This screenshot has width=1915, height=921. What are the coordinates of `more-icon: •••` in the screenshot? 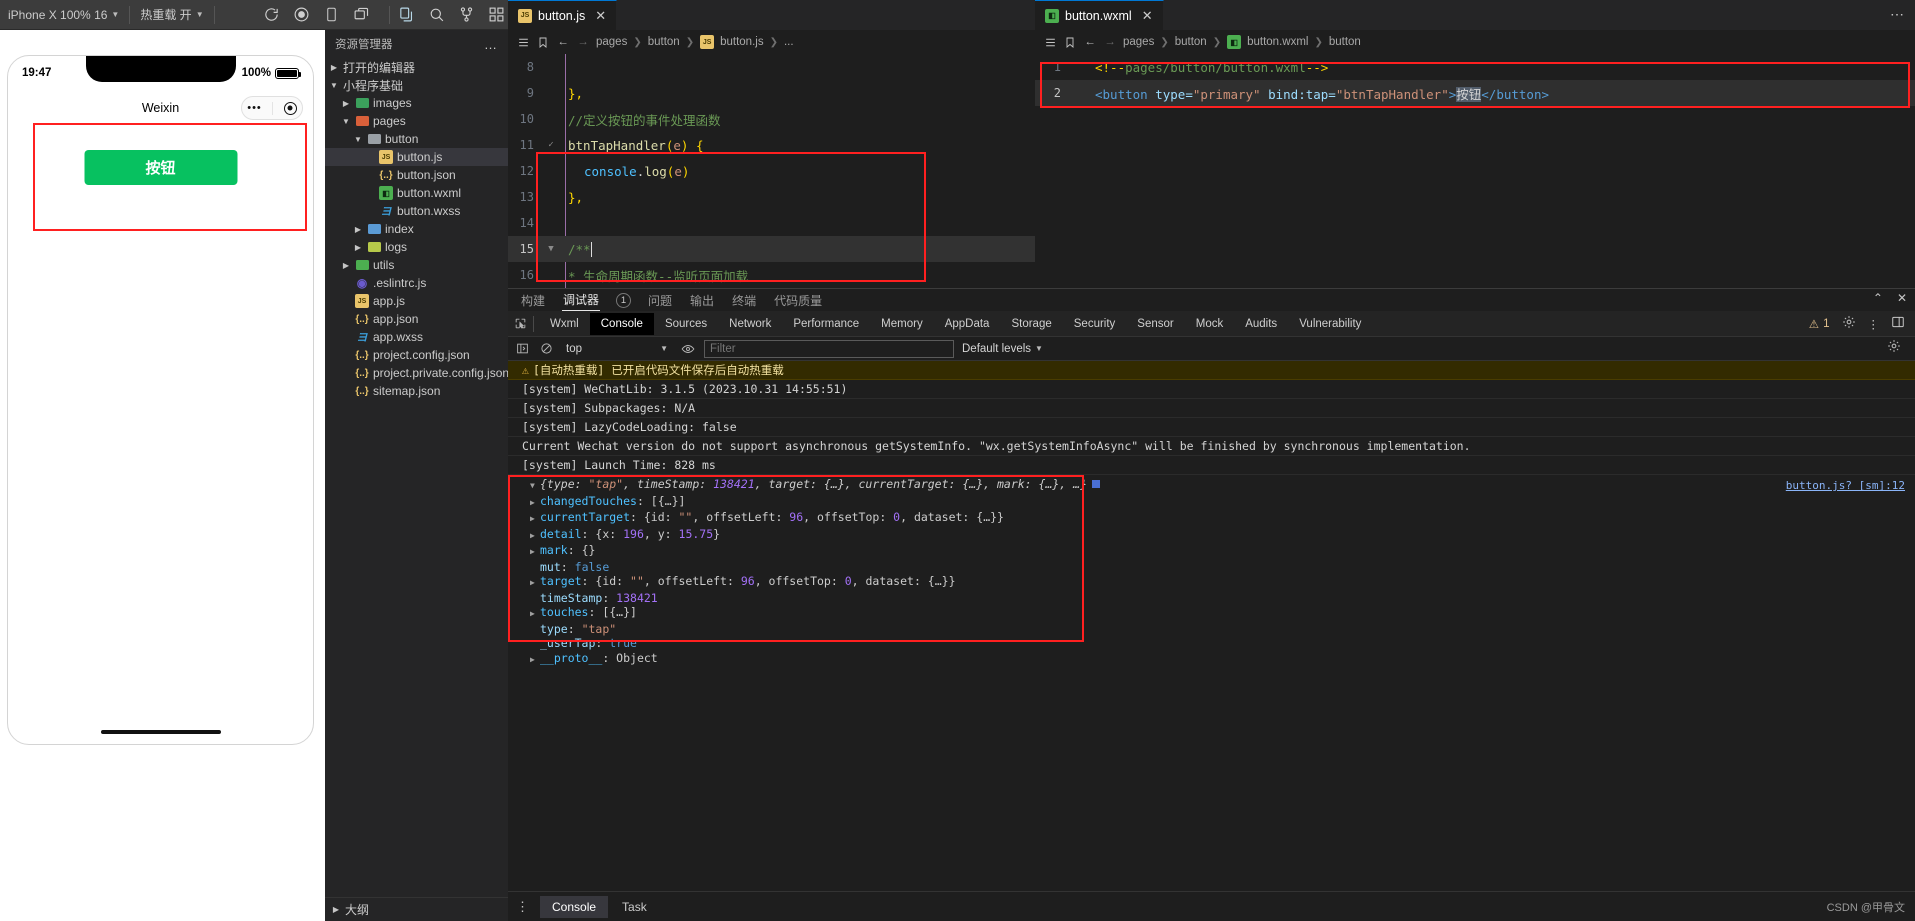 It's located at (254, 108).